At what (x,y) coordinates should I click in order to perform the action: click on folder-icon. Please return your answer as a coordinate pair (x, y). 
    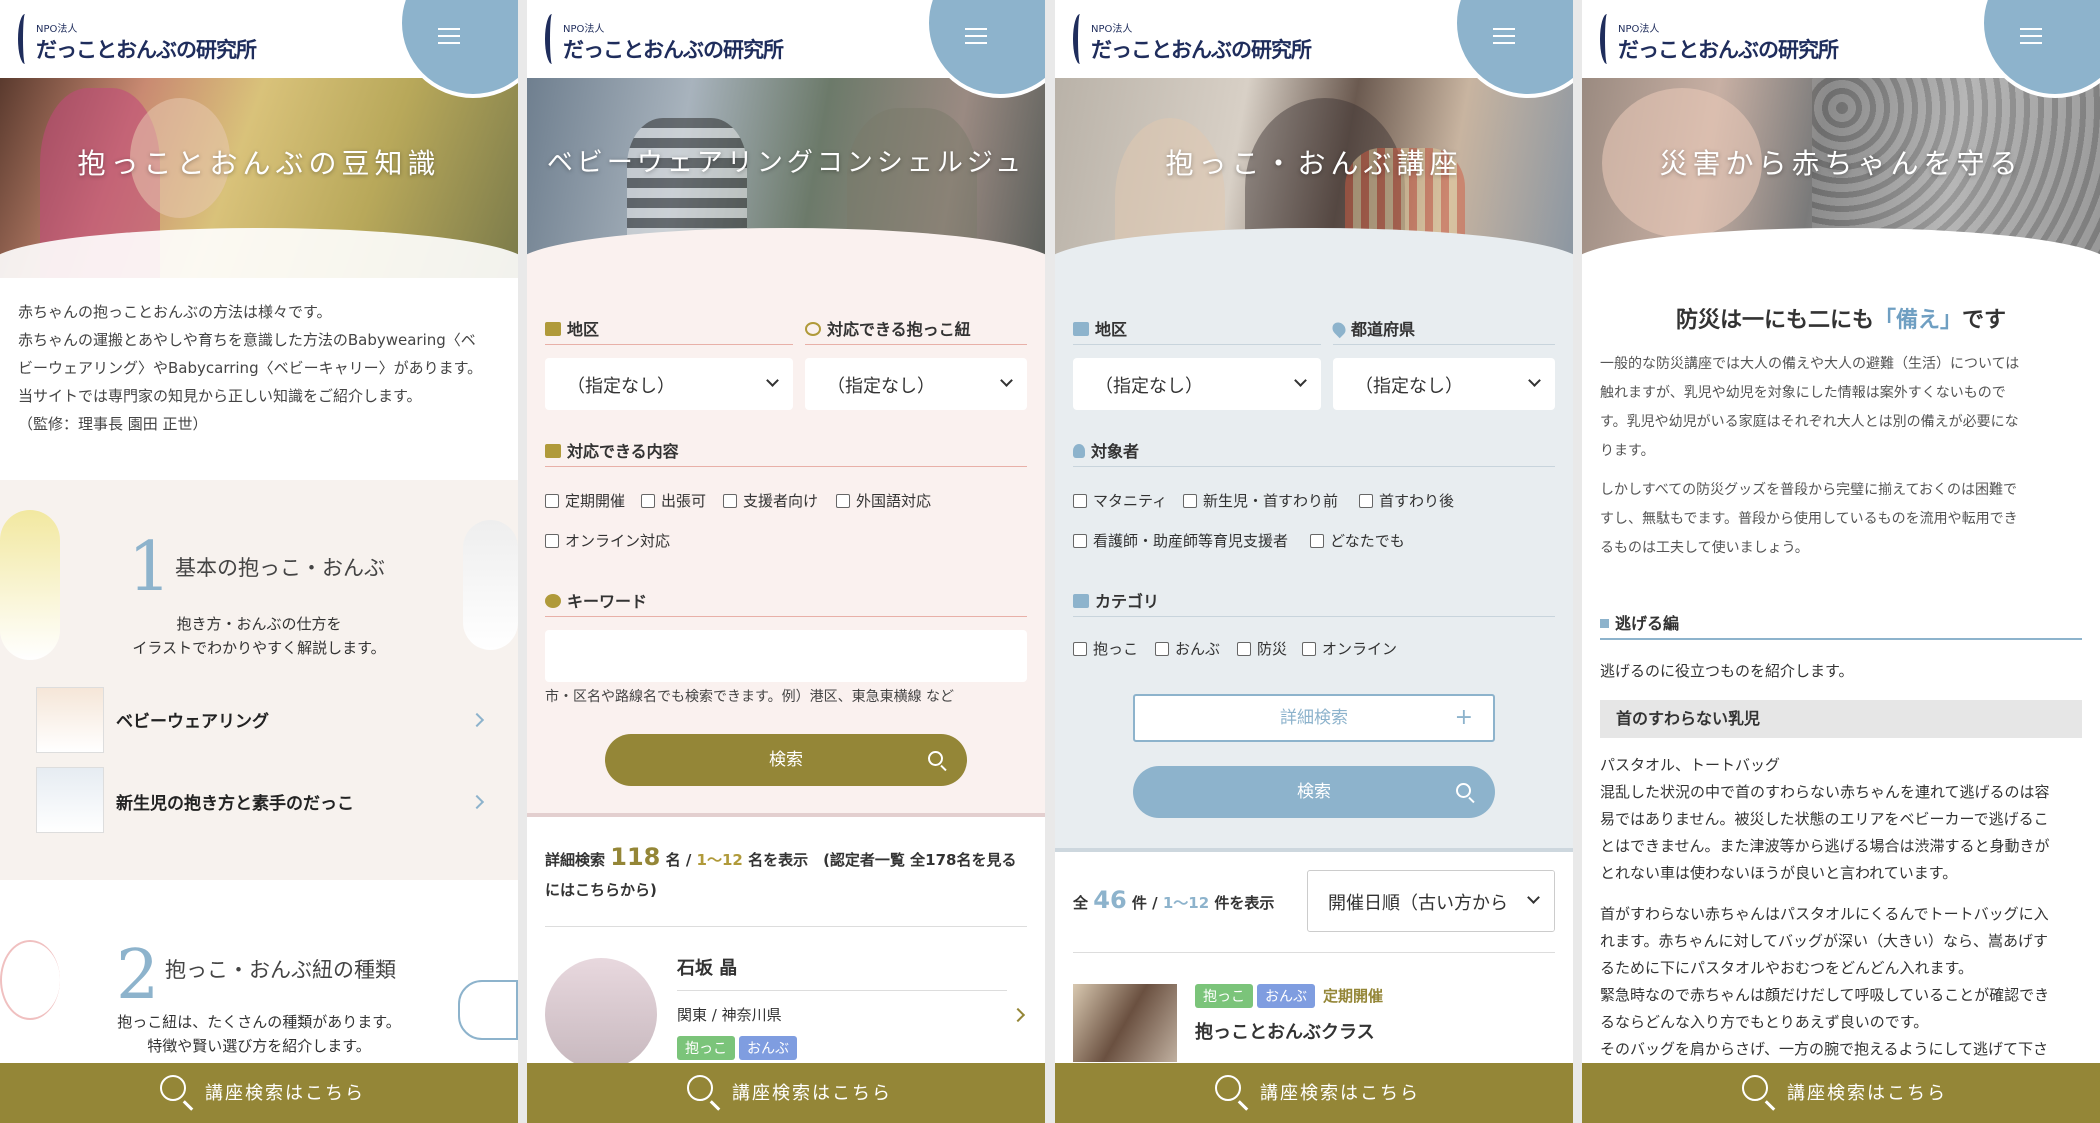
    Looking at the image, I should click on (1081, 601).